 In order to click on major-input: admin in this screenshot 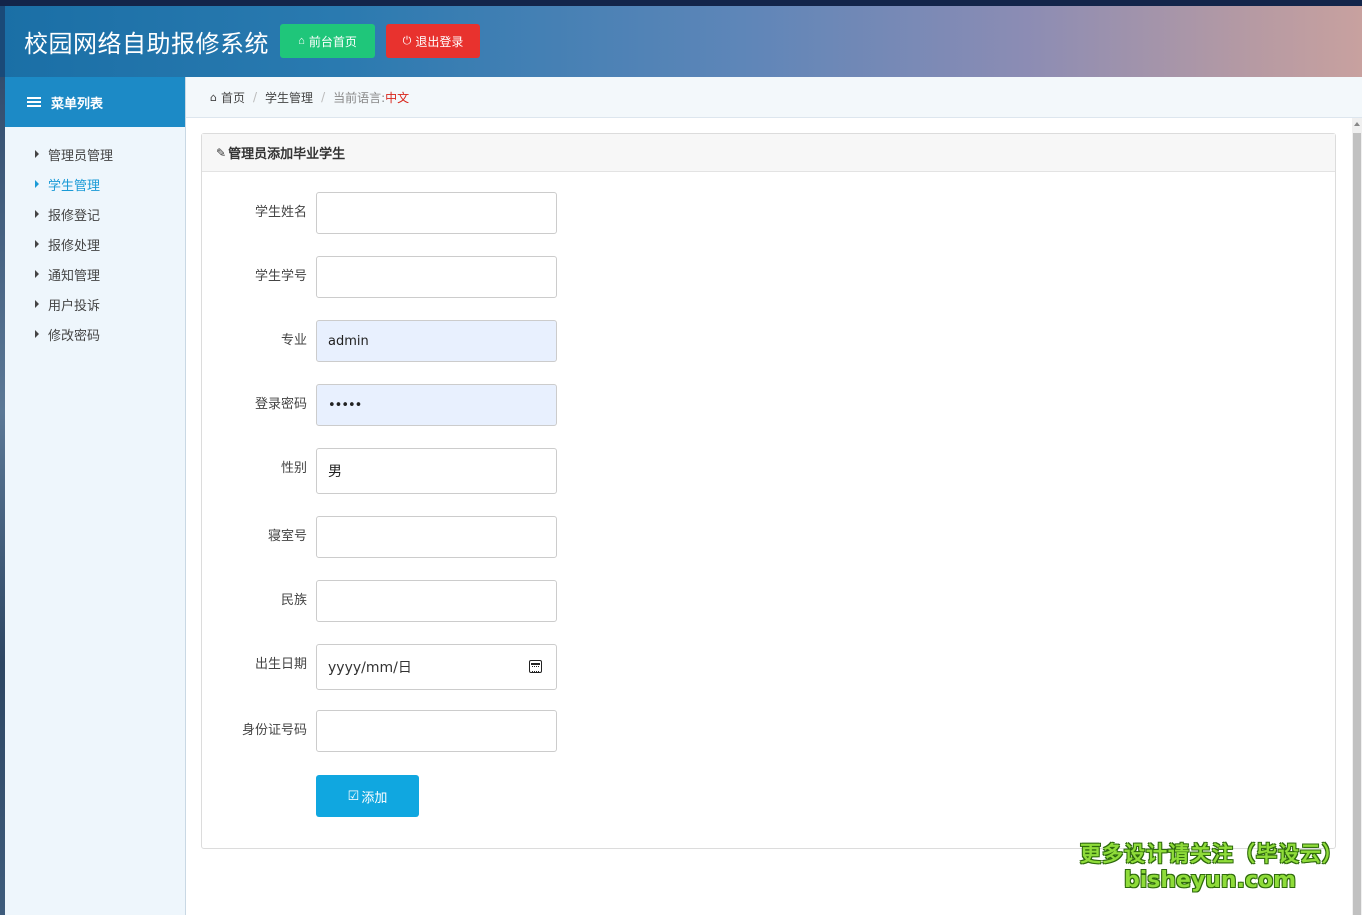, I will do `click(436, 341)`.